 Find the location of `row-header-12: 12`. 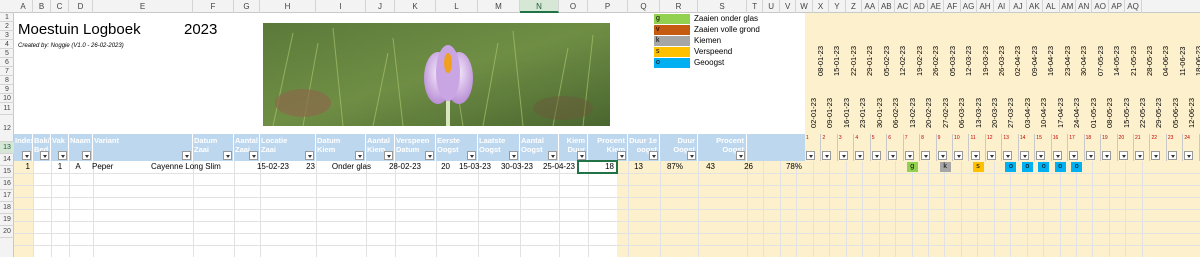

row-header-12: 12 is located at coordinates (7, 128).